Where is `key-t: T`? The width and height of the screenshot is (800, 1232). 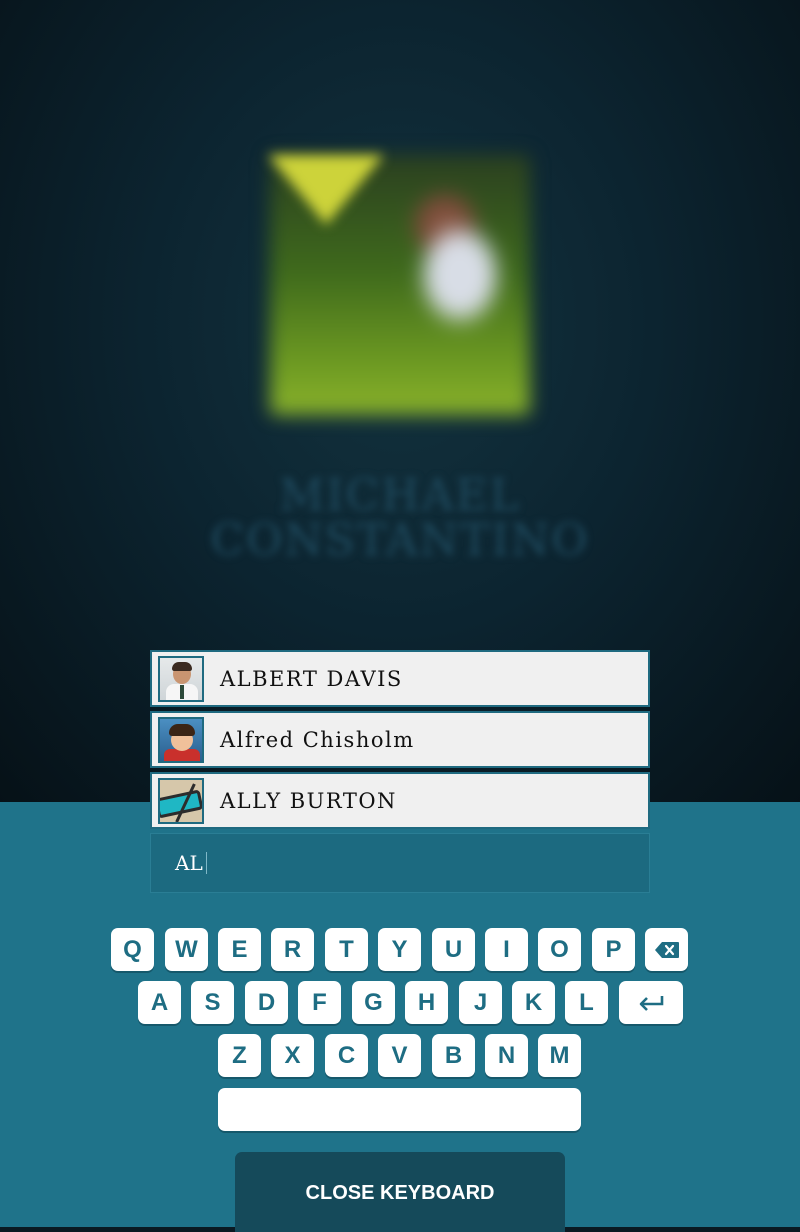 key-t: T is located at coordinates (346, 949).